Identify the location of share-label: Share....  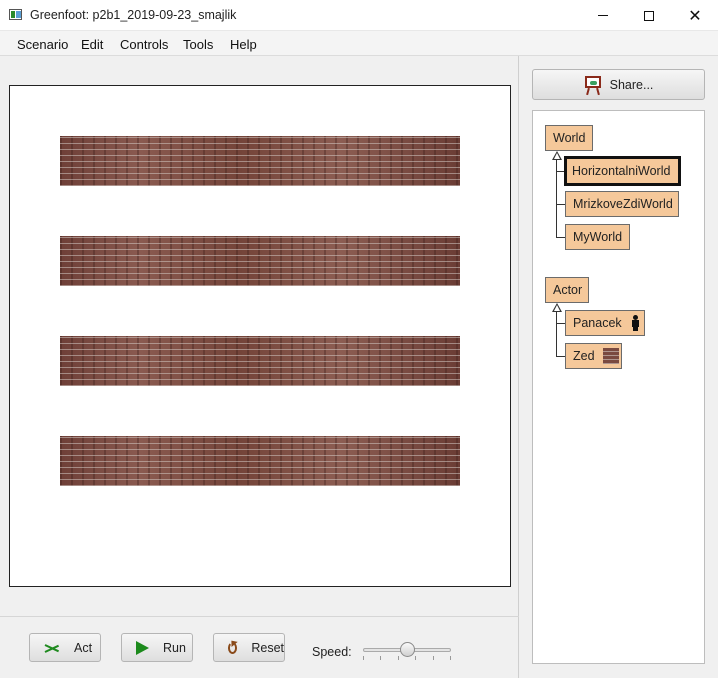
(631, 84).